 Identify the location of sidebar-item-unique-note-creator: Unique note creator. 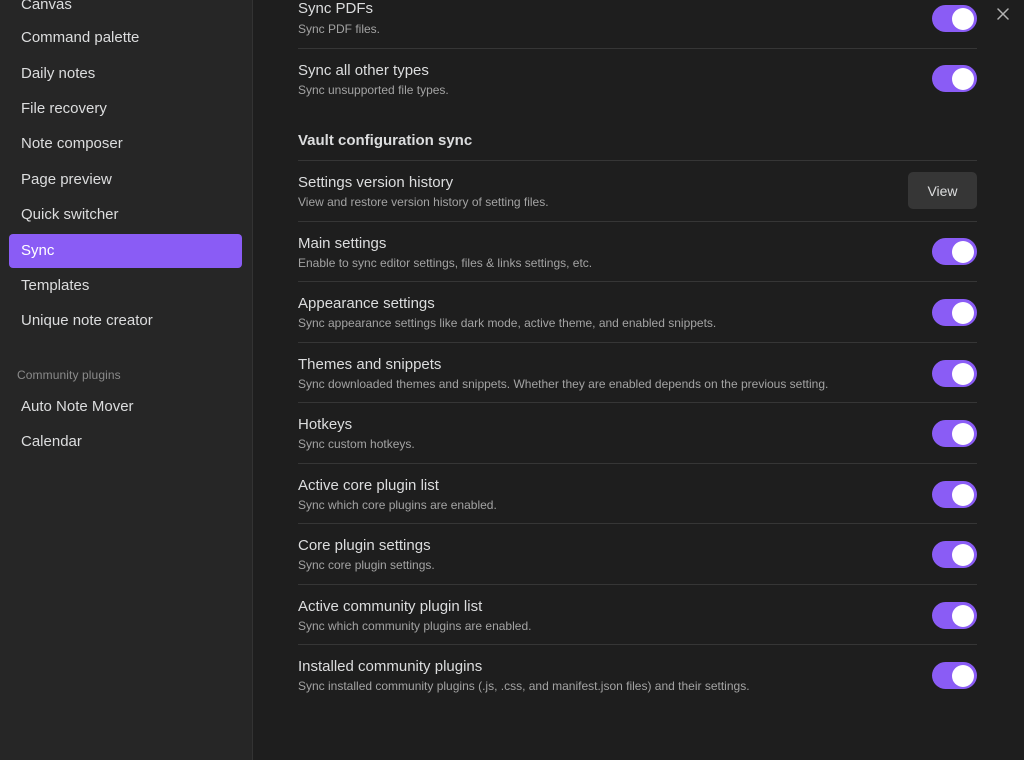
(125, 321).